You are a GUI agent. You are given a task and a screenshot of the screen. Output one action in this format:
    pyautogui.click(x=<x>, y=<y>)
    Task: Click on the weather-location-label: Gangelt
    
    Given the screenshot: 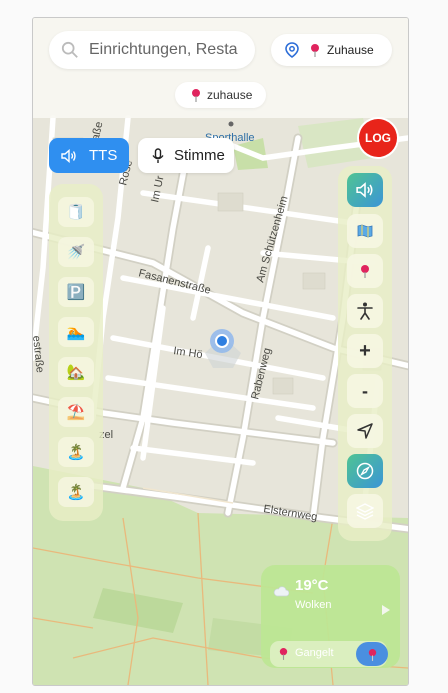 What is the action you would take?
    pyautogui.click(x=314, y=653)
    